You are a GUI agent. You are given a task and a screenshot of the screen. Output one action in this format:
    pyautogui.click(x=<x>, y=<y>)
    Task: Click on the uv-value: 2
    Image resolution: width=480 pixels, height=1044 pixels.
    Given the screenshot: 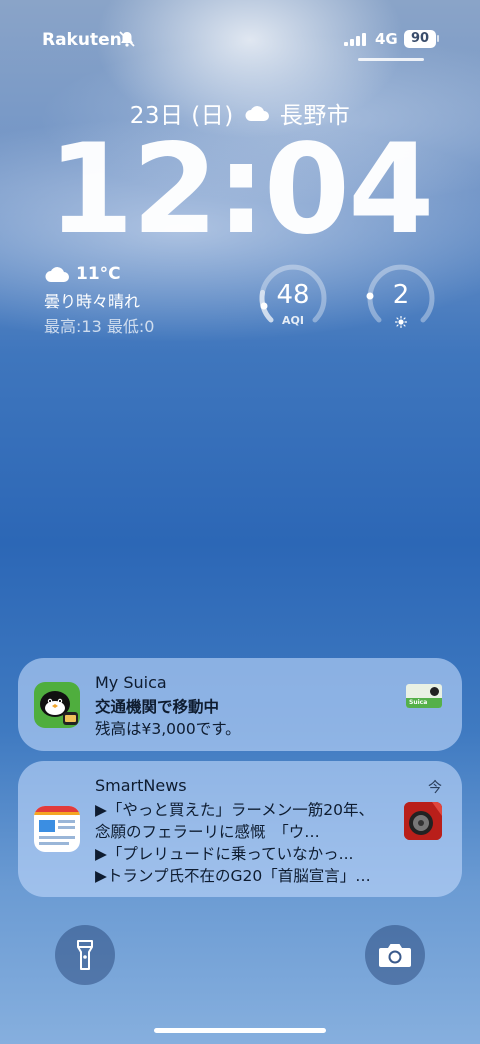 What is the action you would take?
    pyautogui.click(x=401, y=295)
    